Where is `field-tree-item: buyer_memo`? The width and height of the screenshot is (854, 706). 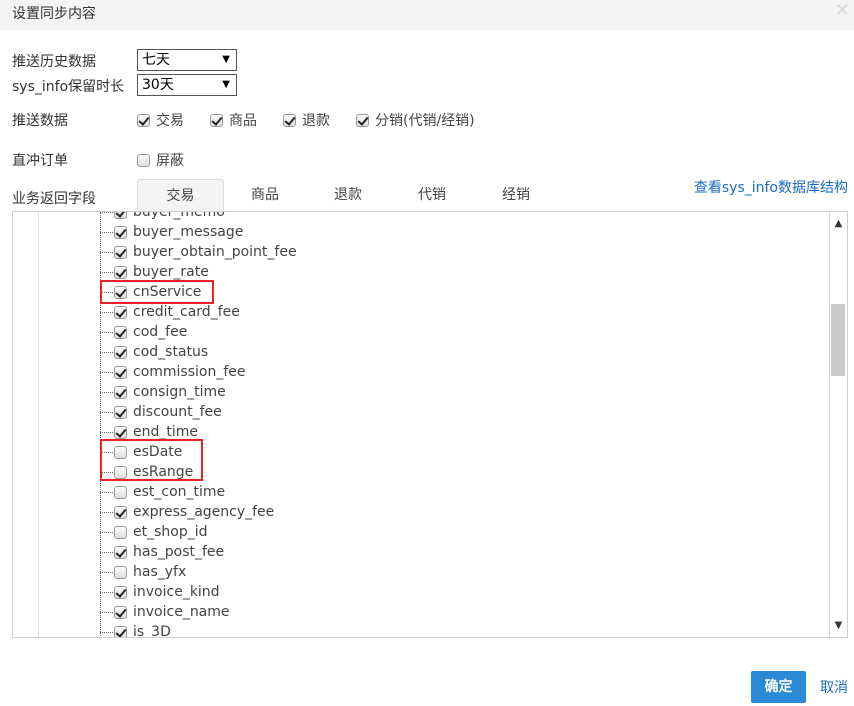
field-tree-item: buyer_memo is located at coordinates (162, 217).